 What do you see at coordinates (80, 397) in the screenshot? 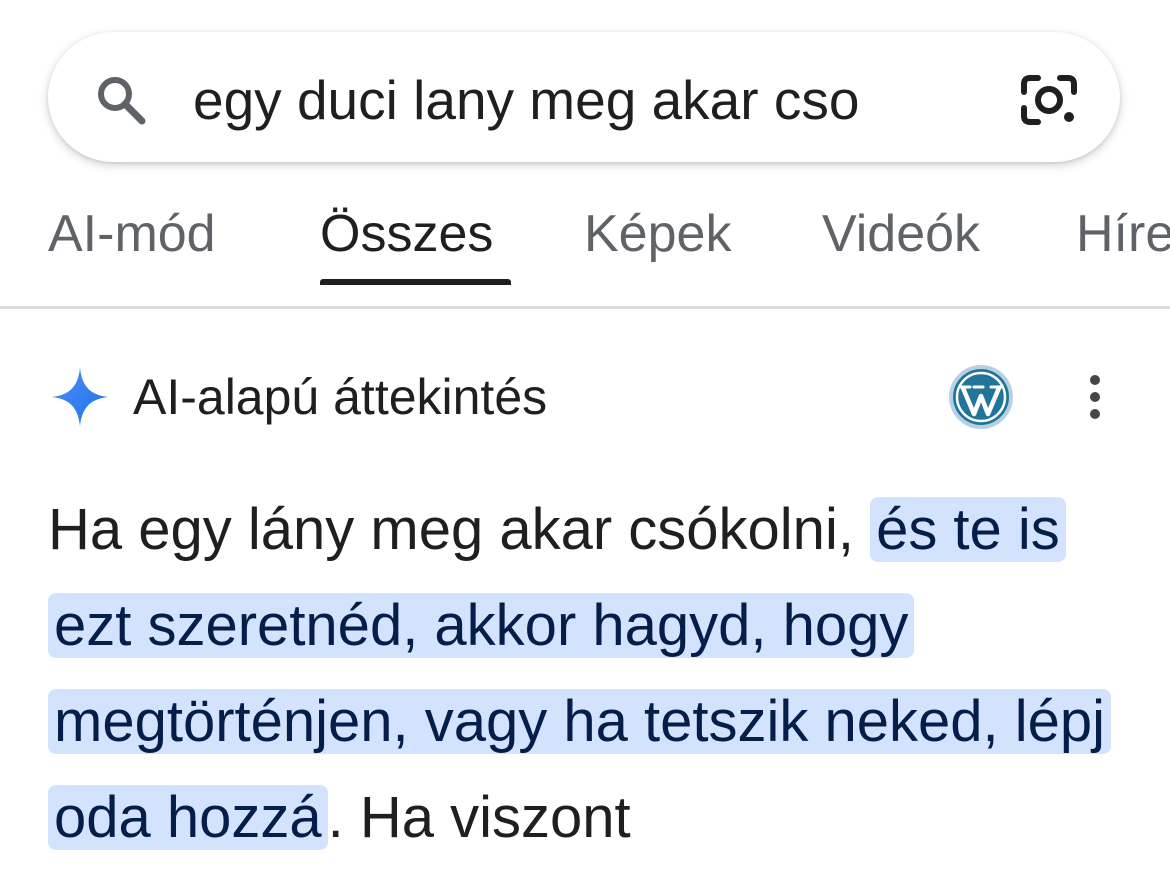
I see `ai-sparkle-icon` at bounding box center [80, 397].